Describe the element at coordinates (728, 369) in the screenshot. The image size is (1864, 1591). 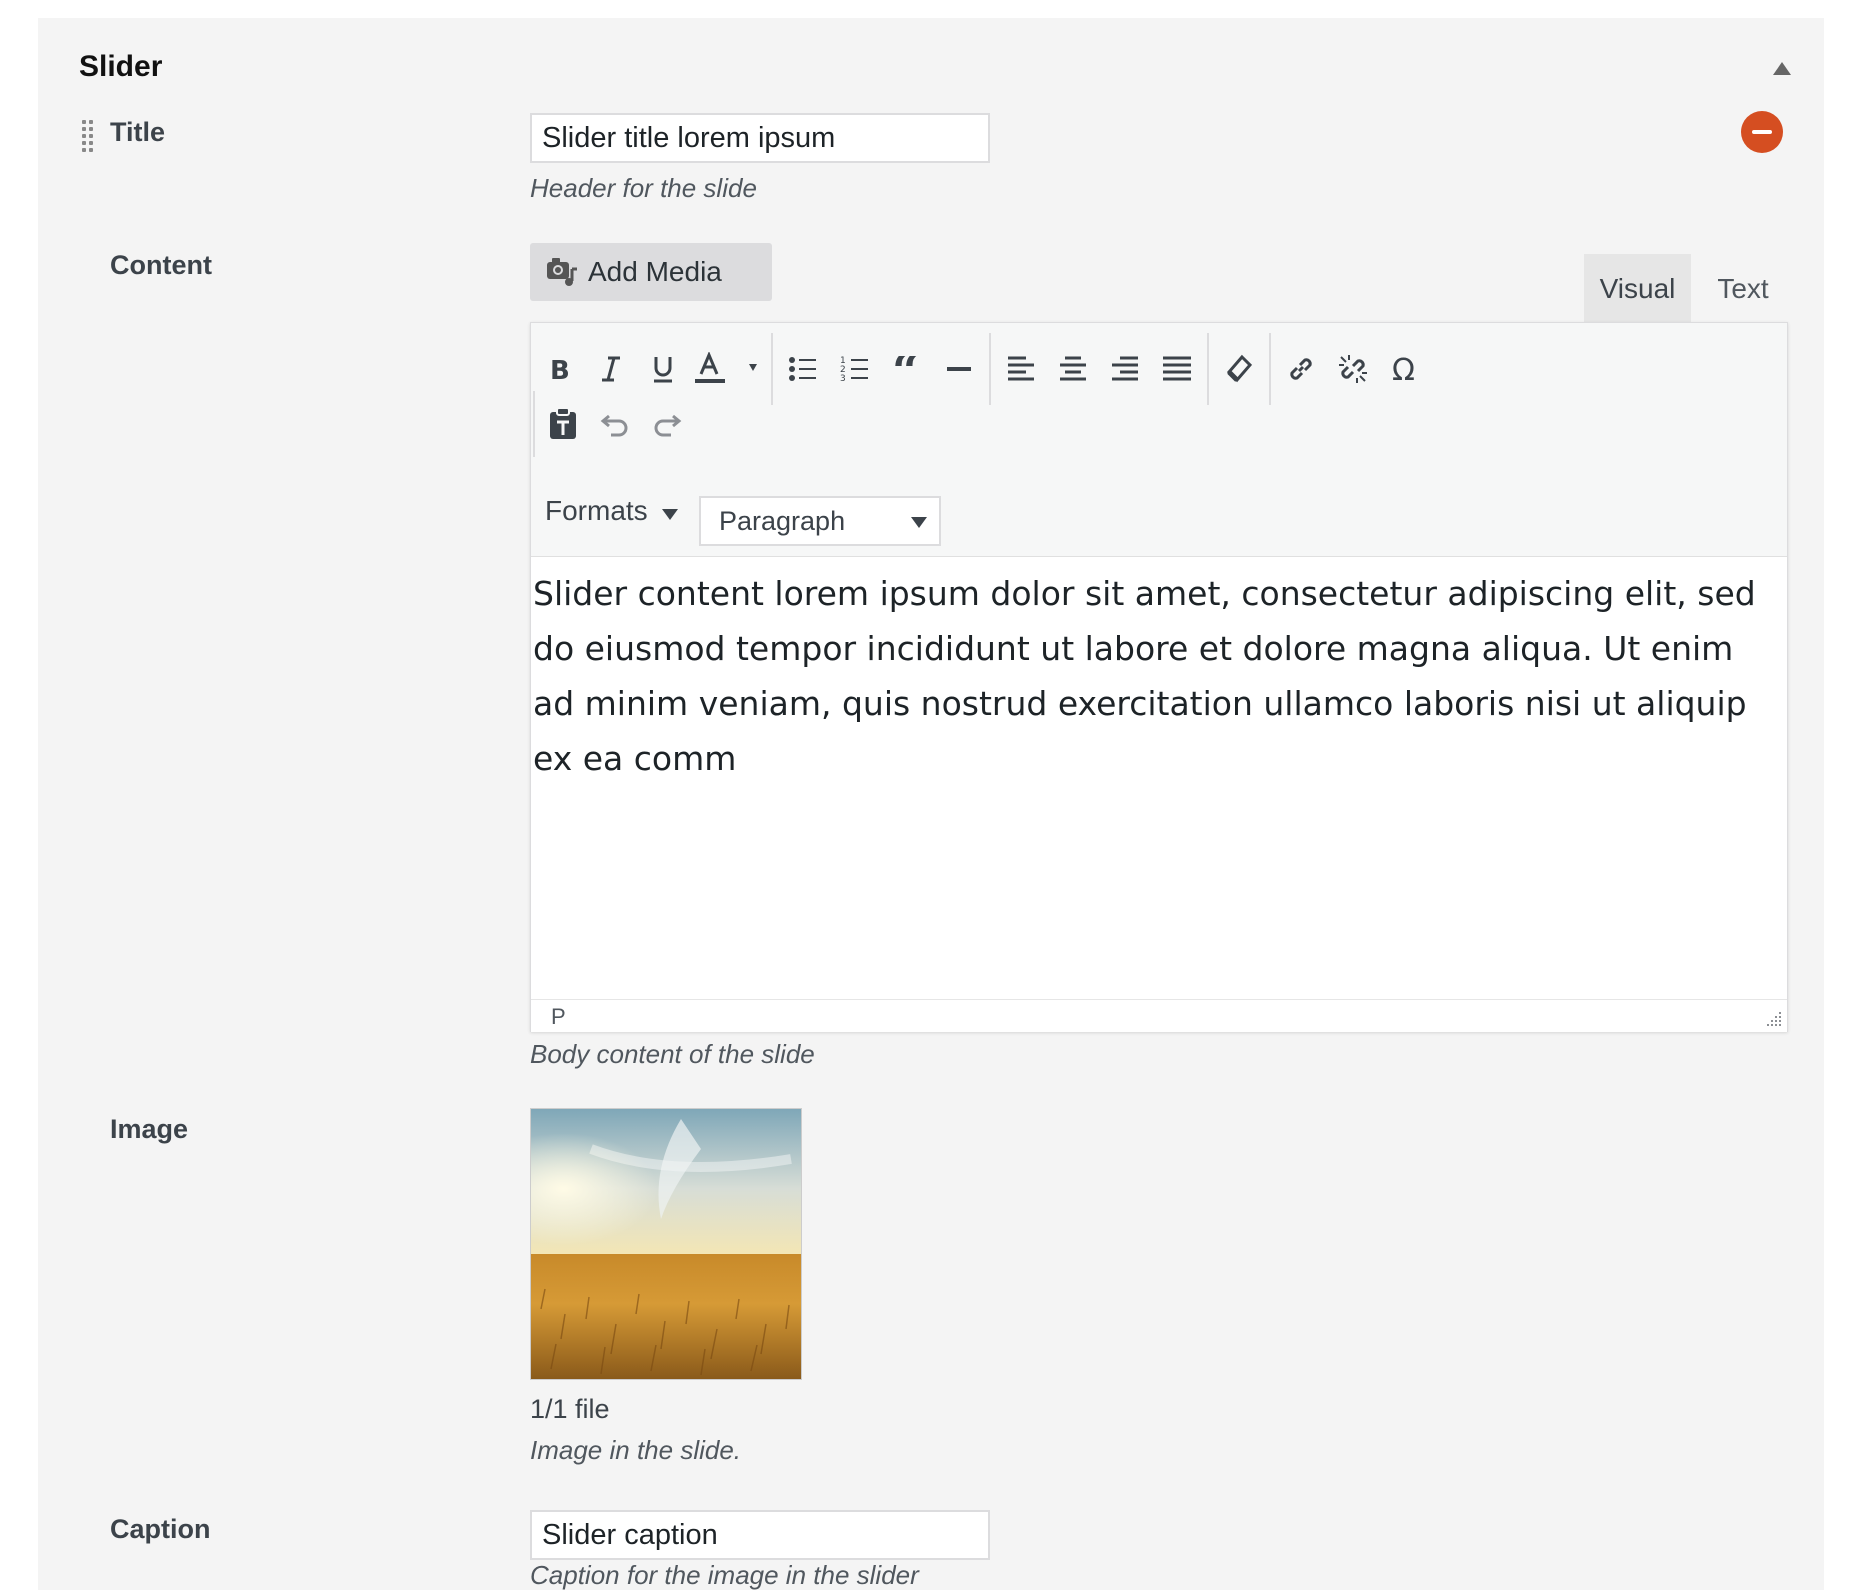
I see `text-color-icon` at that location.